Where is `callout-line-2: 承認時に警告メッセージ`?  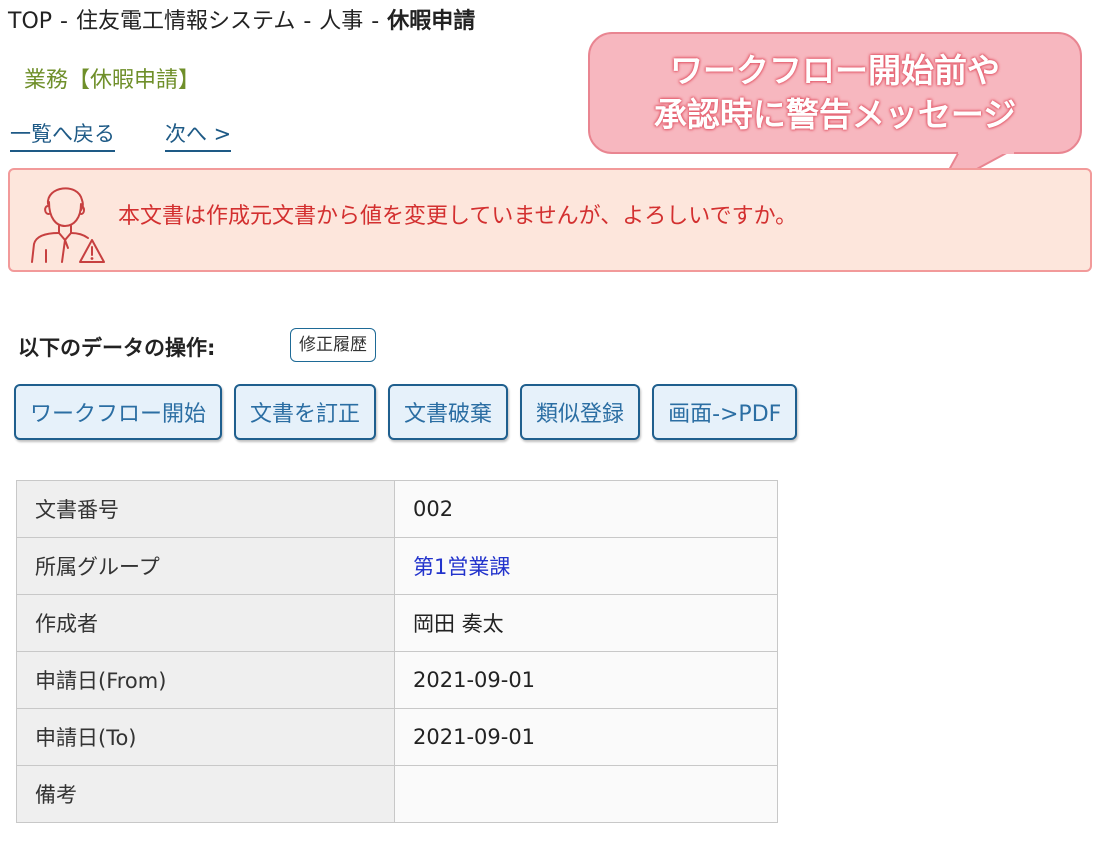 callout-line-2: 承認時に警告メッセージ is located at coordinates (835, 114).